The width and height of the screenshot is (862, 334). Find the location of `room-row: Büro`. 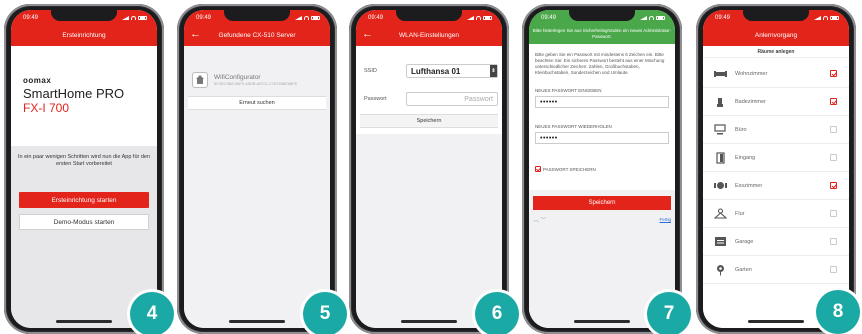

room-row: Büro is located at coordinates (776, 130).